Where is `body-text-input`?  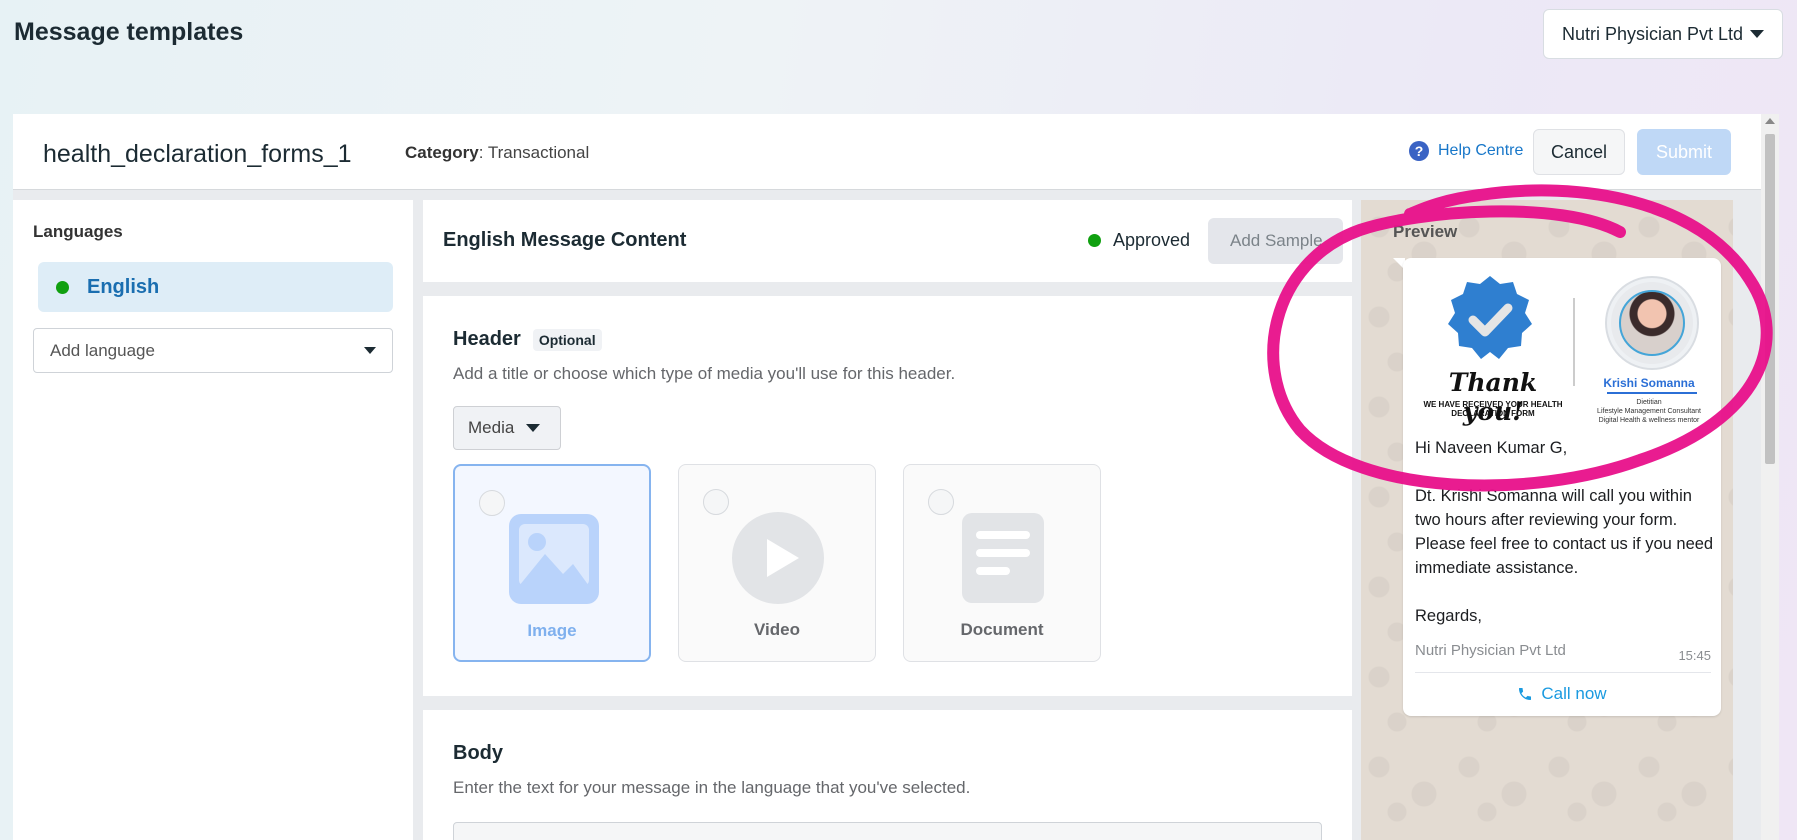
body-text-input is located at coordinates (887, 831).